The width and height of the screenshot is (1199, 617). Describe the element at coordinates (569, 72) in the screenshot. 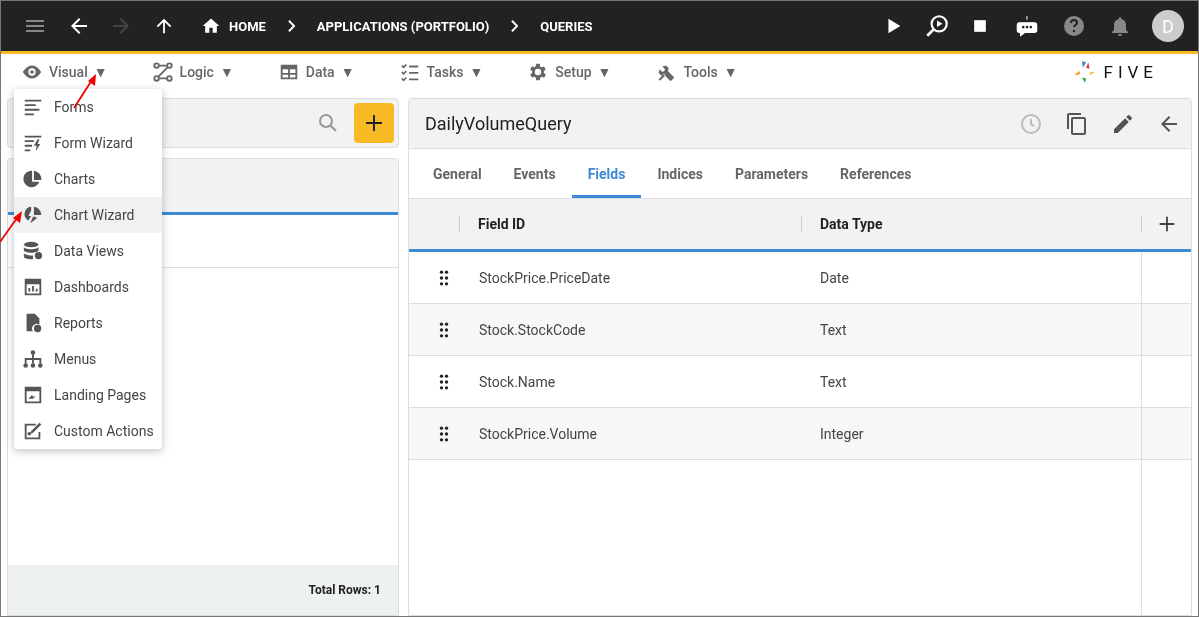

I see `menu-tab: Setup ▼` at that location.